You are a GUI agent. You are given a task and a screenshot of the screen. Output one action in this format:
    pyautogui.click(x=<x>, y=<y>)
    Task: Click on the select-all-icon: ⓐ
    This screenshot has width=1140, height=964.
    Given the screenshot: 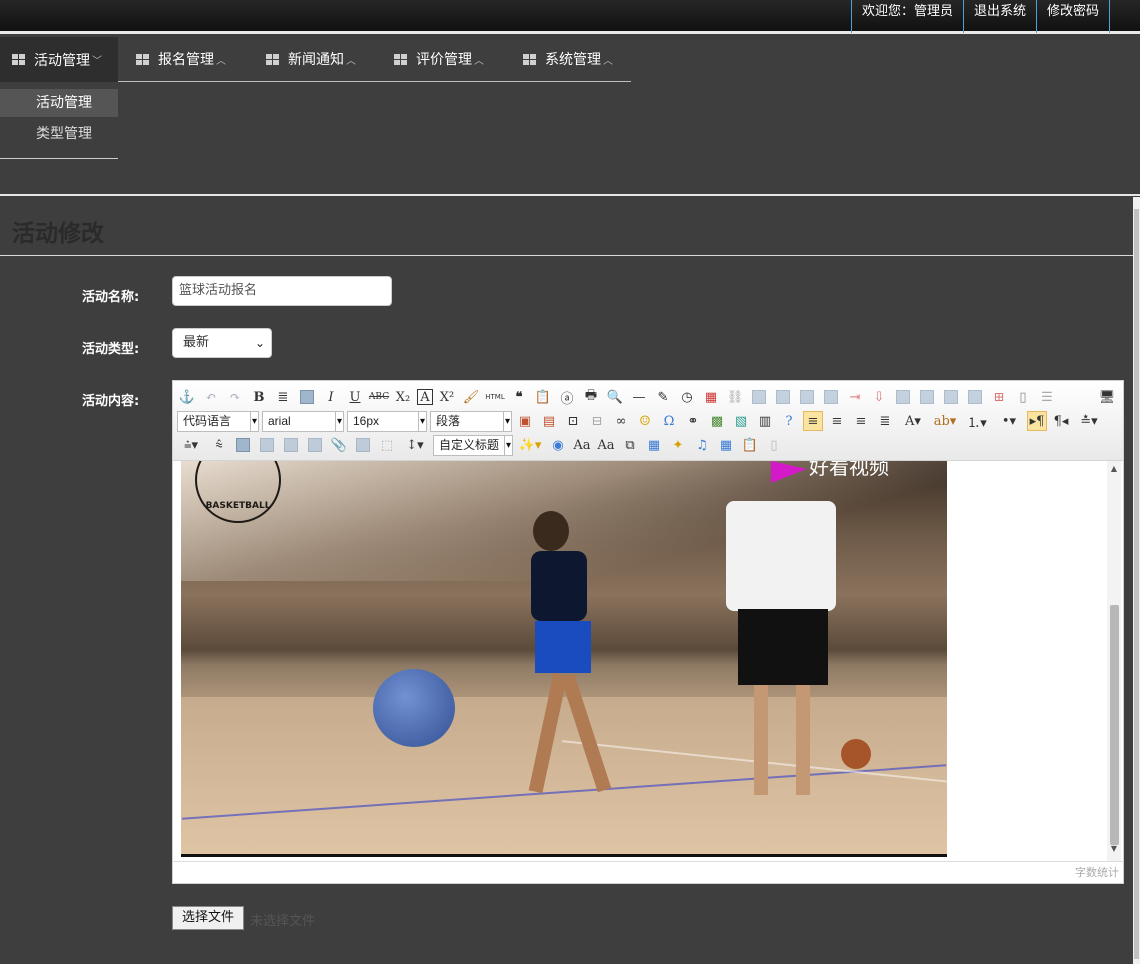 What is the action you would take?
    pyautogui.click(x=567, y=397)
    